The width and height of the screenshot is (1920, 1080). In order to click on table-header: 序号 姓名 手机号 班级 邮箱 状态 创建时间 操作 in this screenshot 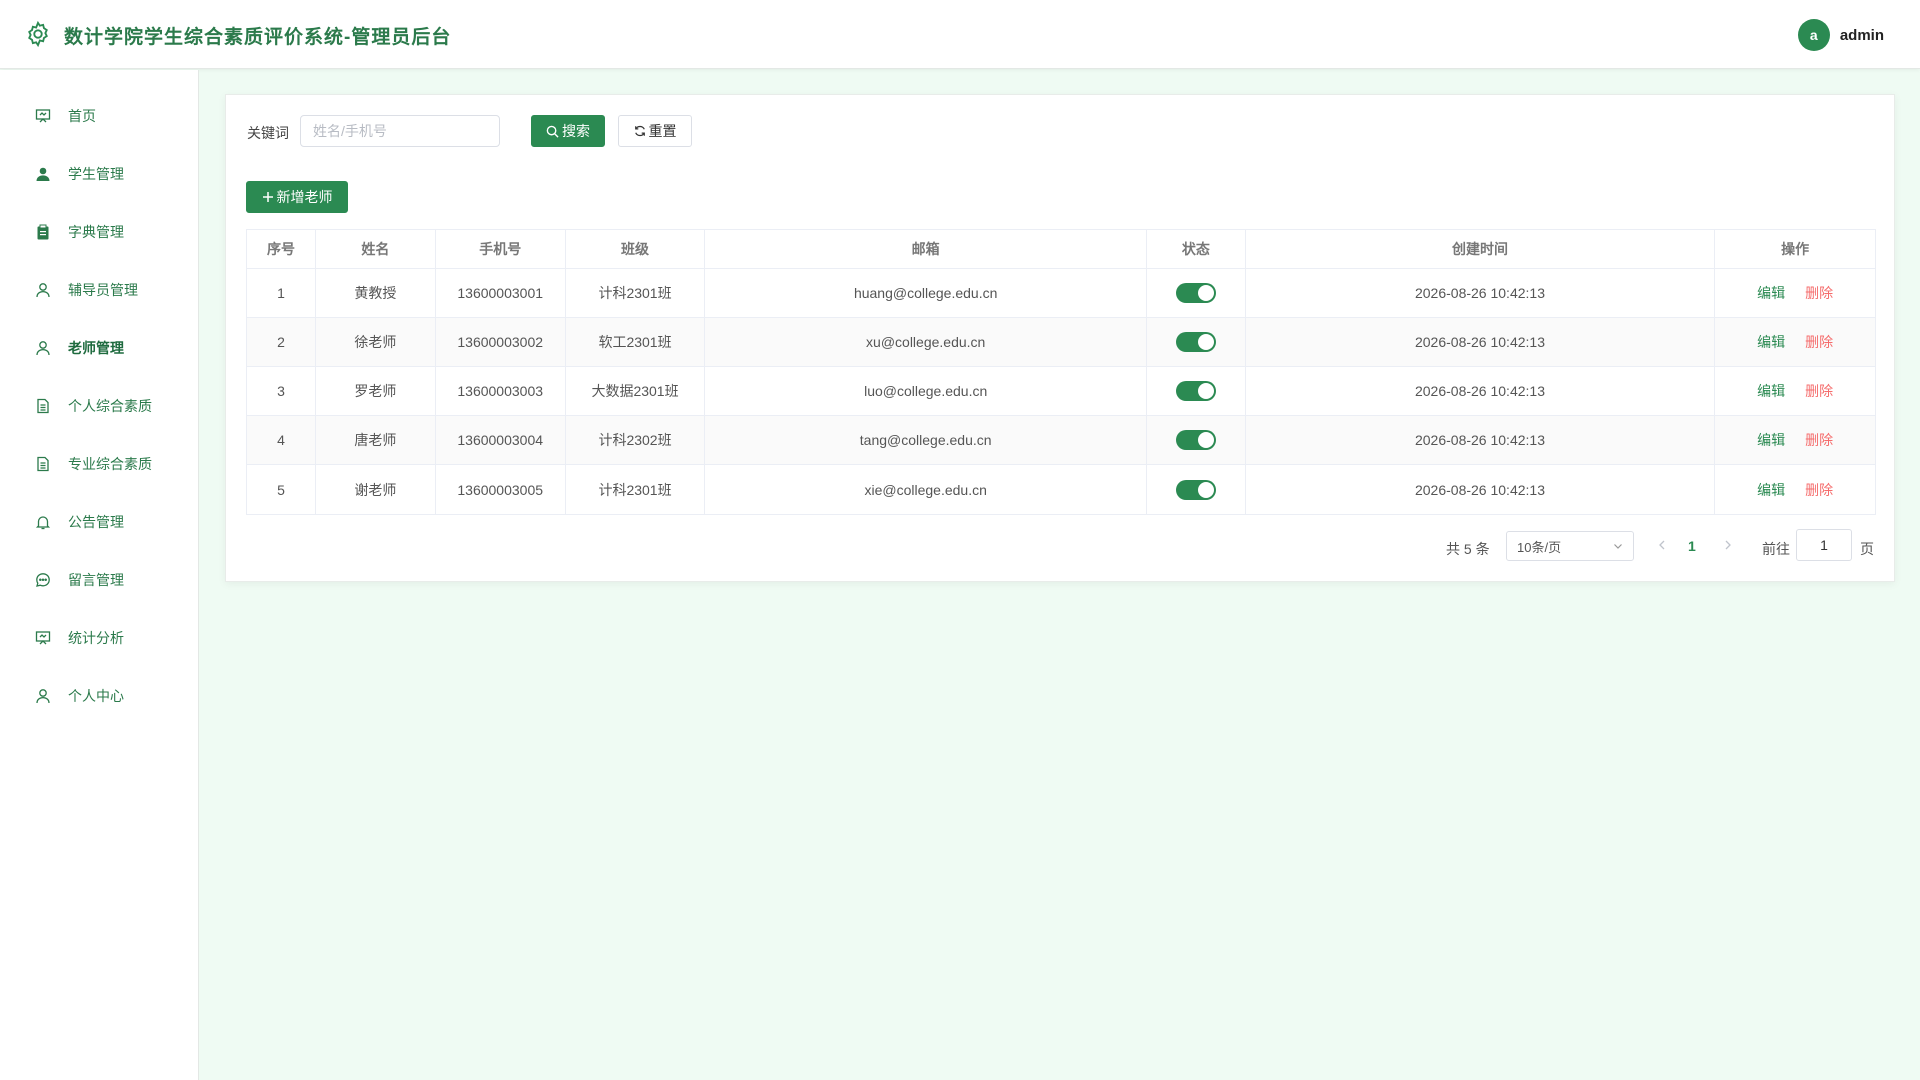, I will do `click(1061, 249)`.